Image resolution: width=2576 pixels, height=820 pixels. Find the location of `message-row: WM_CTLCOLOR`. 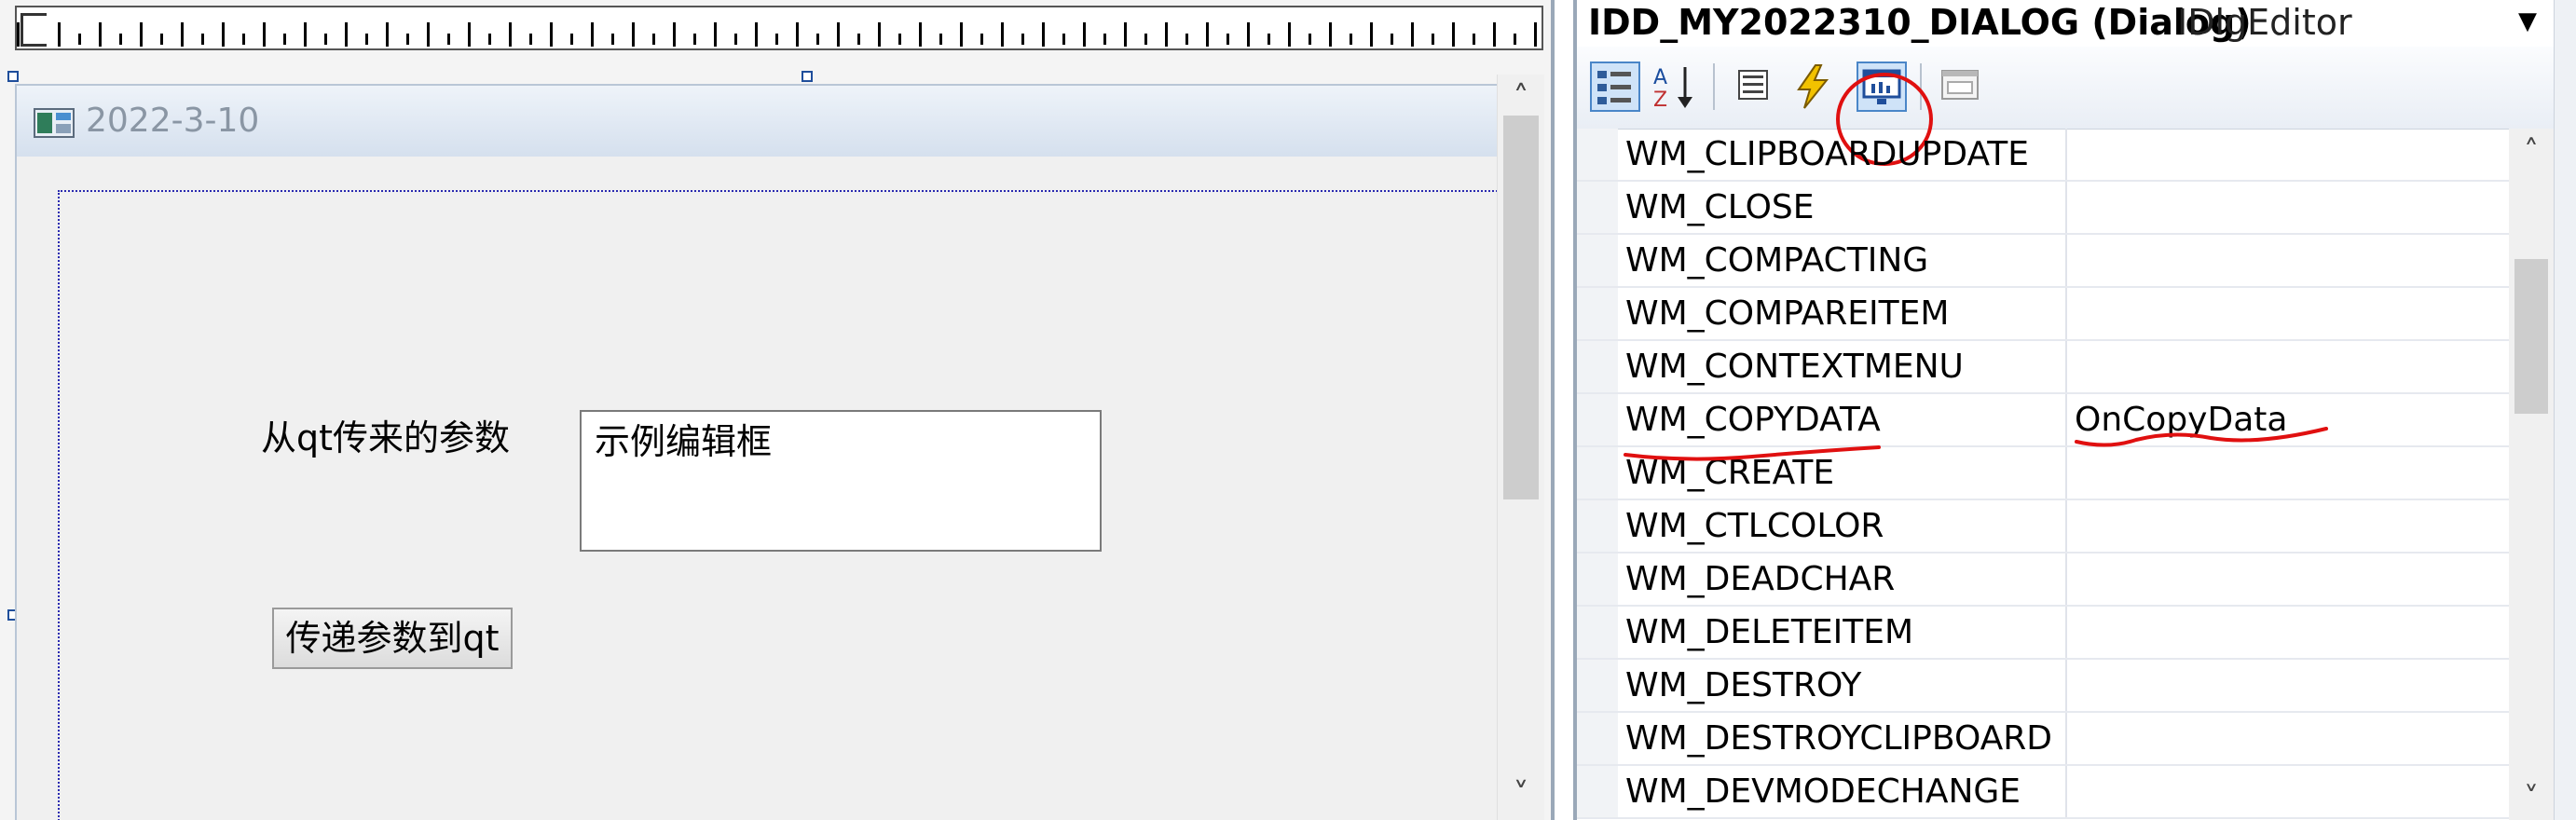

message-row: WM_CTLCOLOR is located at coordinates (2043, 527).